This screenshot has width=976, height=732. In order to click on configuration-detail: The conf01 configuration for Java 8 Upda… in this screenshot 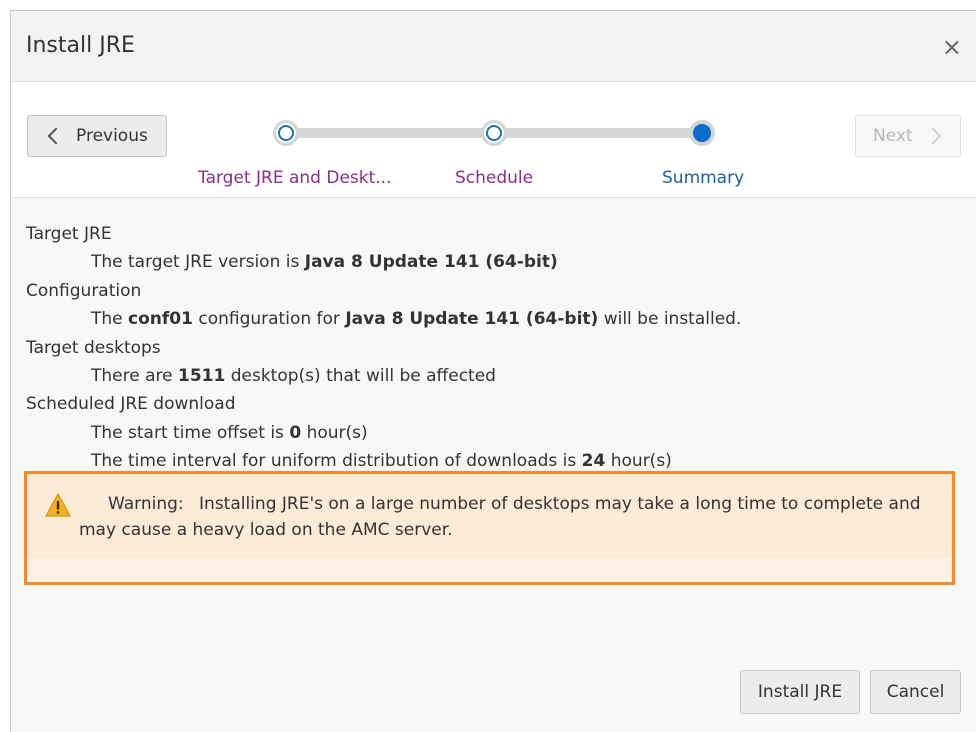, I will do `click(416, 319)`.